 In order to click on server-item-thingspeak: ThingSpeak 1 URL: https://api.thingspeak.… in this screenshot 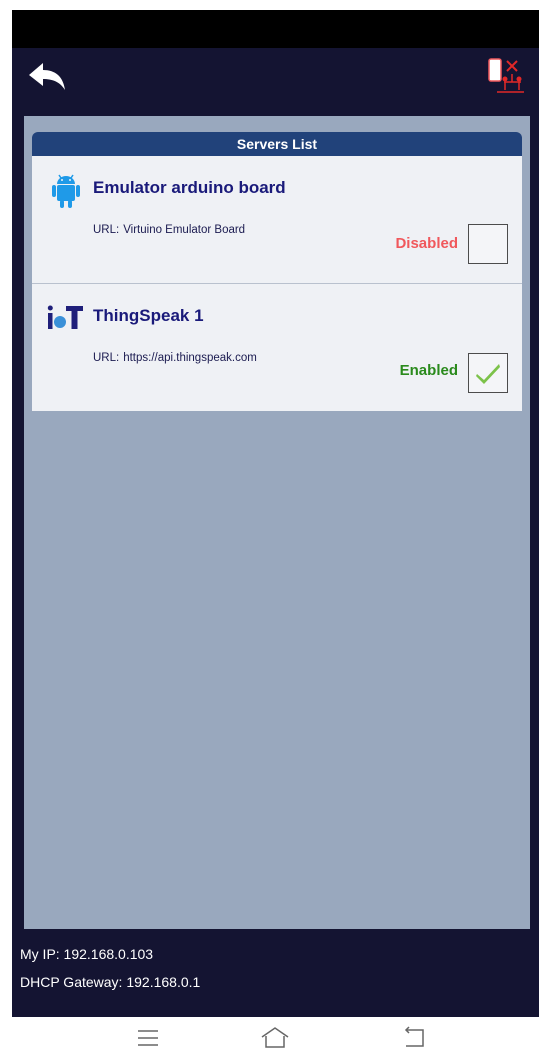, I will do `click(277, 347)`.